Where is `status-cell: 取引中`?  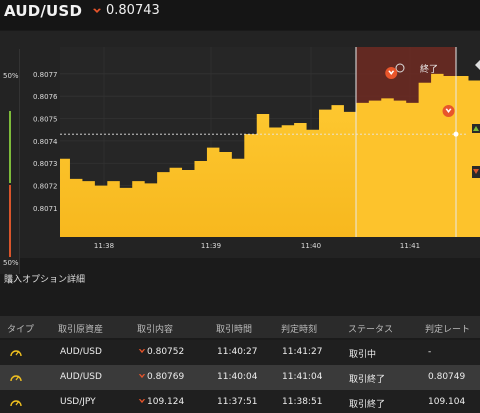 status-cell: 取引中 is located at coordinates (363, 355).